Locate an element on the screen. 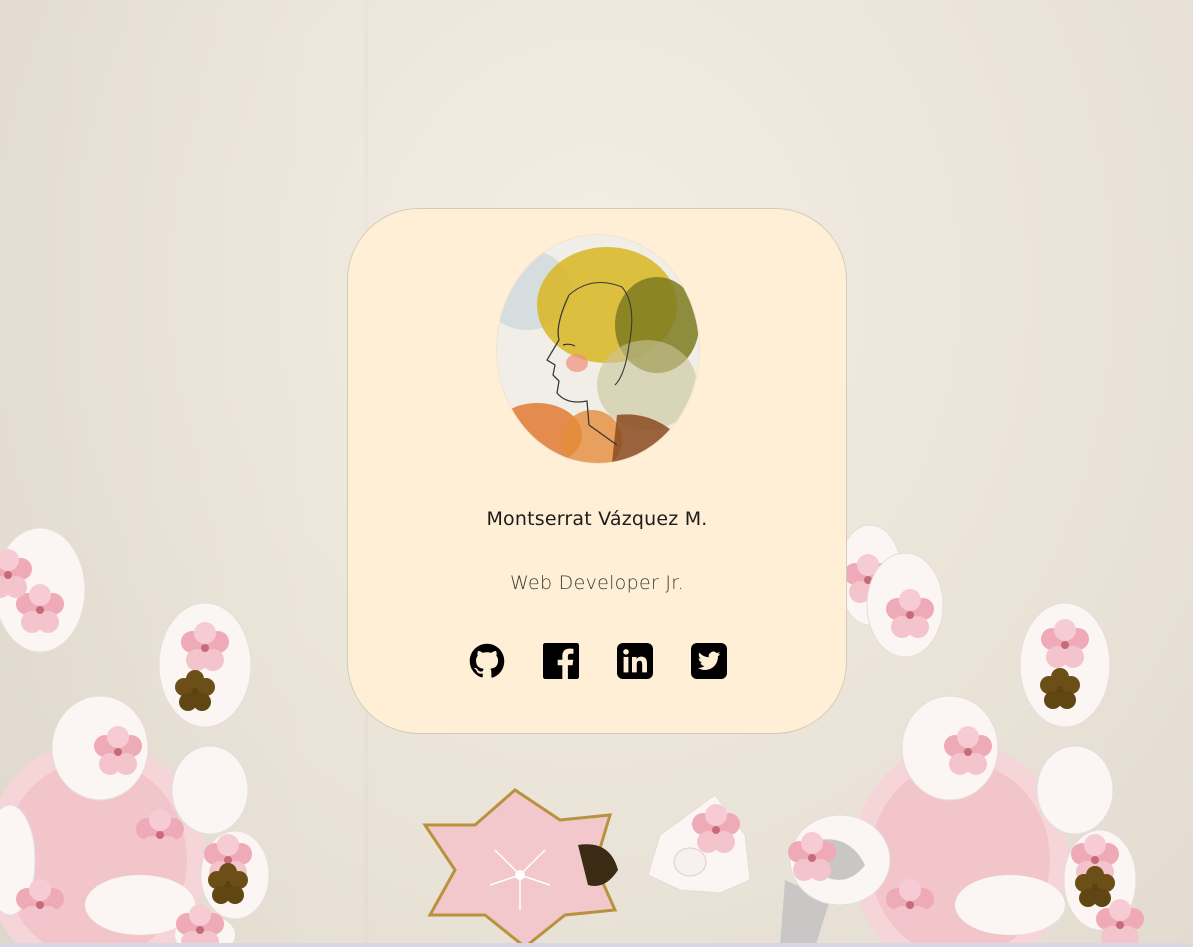 The image size is (1193, 947). profile-avatar is located at coordinates (598, 349).